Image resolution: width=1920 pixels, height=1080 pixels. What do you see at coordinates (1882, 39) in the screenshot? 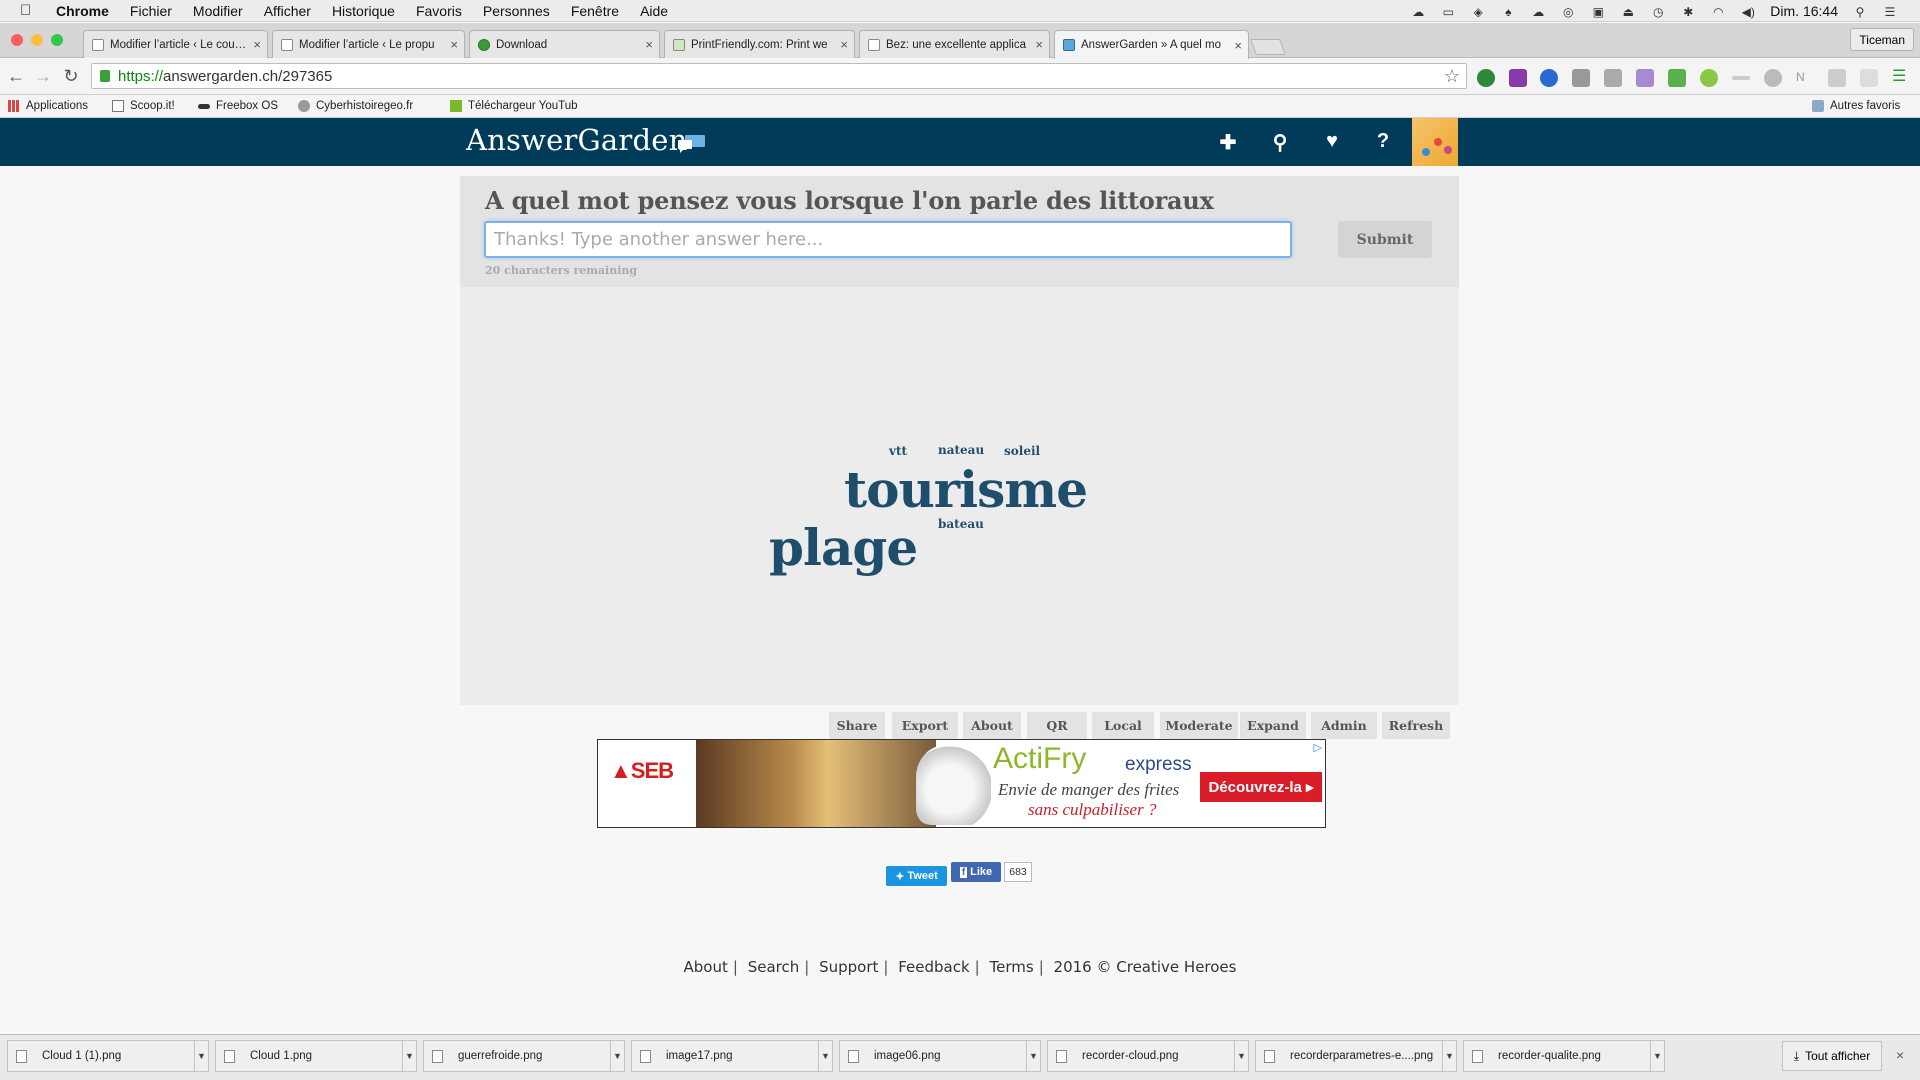
I see `profile-button: Ticeman` at bounding box center [1882, 39].